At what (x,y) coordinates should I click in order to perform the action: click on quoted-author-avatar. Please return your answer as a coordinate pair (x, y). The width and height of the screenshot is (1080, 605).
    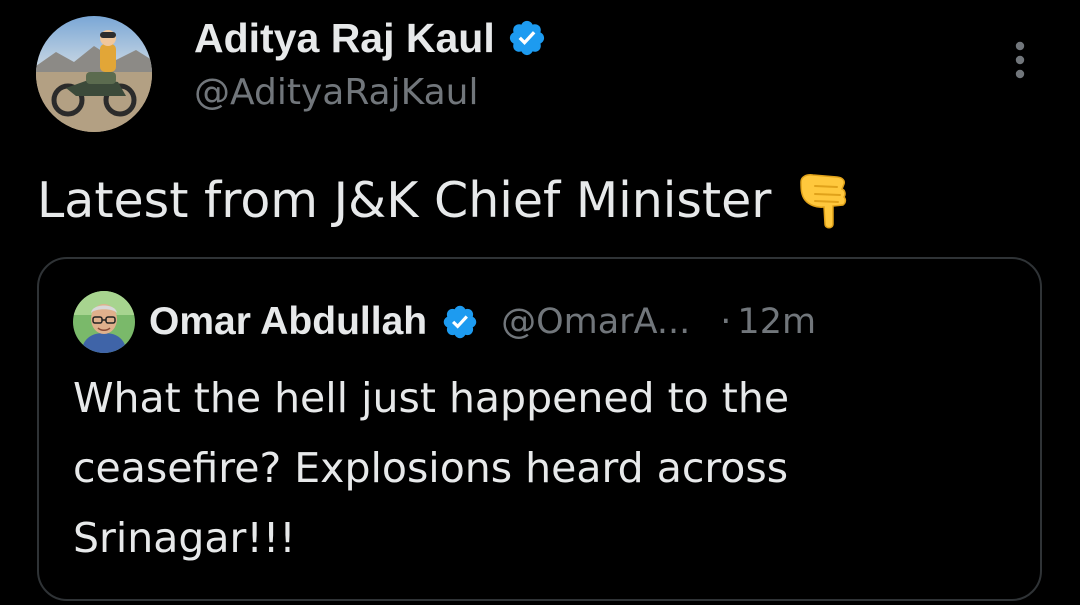
    Looking at the image, I should click on (104, 322).